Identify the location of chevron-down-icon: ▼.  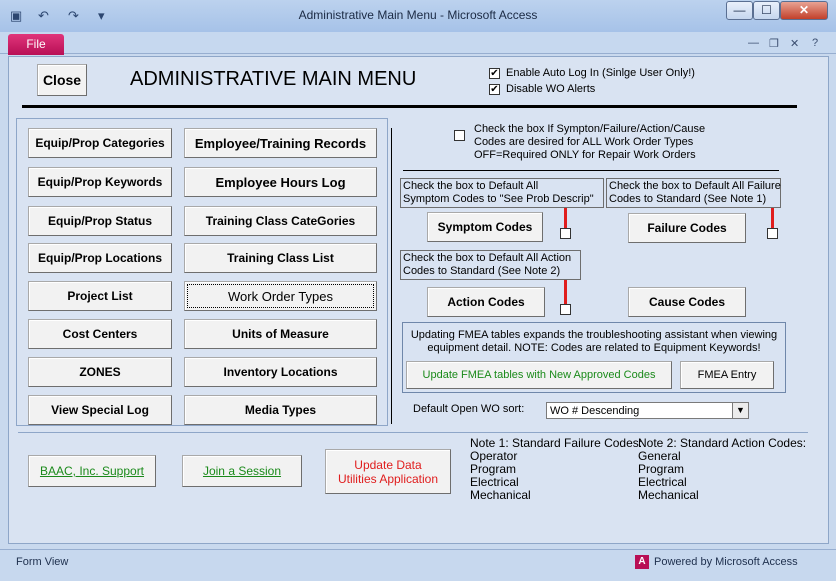
(740, 410).